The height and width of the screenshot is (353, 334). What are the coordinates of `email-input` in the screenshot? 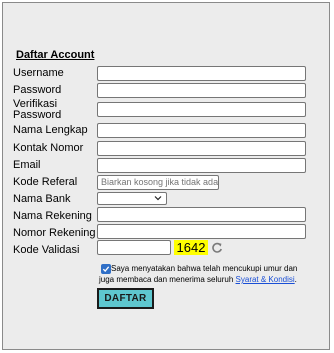 It's located at (201, 165).